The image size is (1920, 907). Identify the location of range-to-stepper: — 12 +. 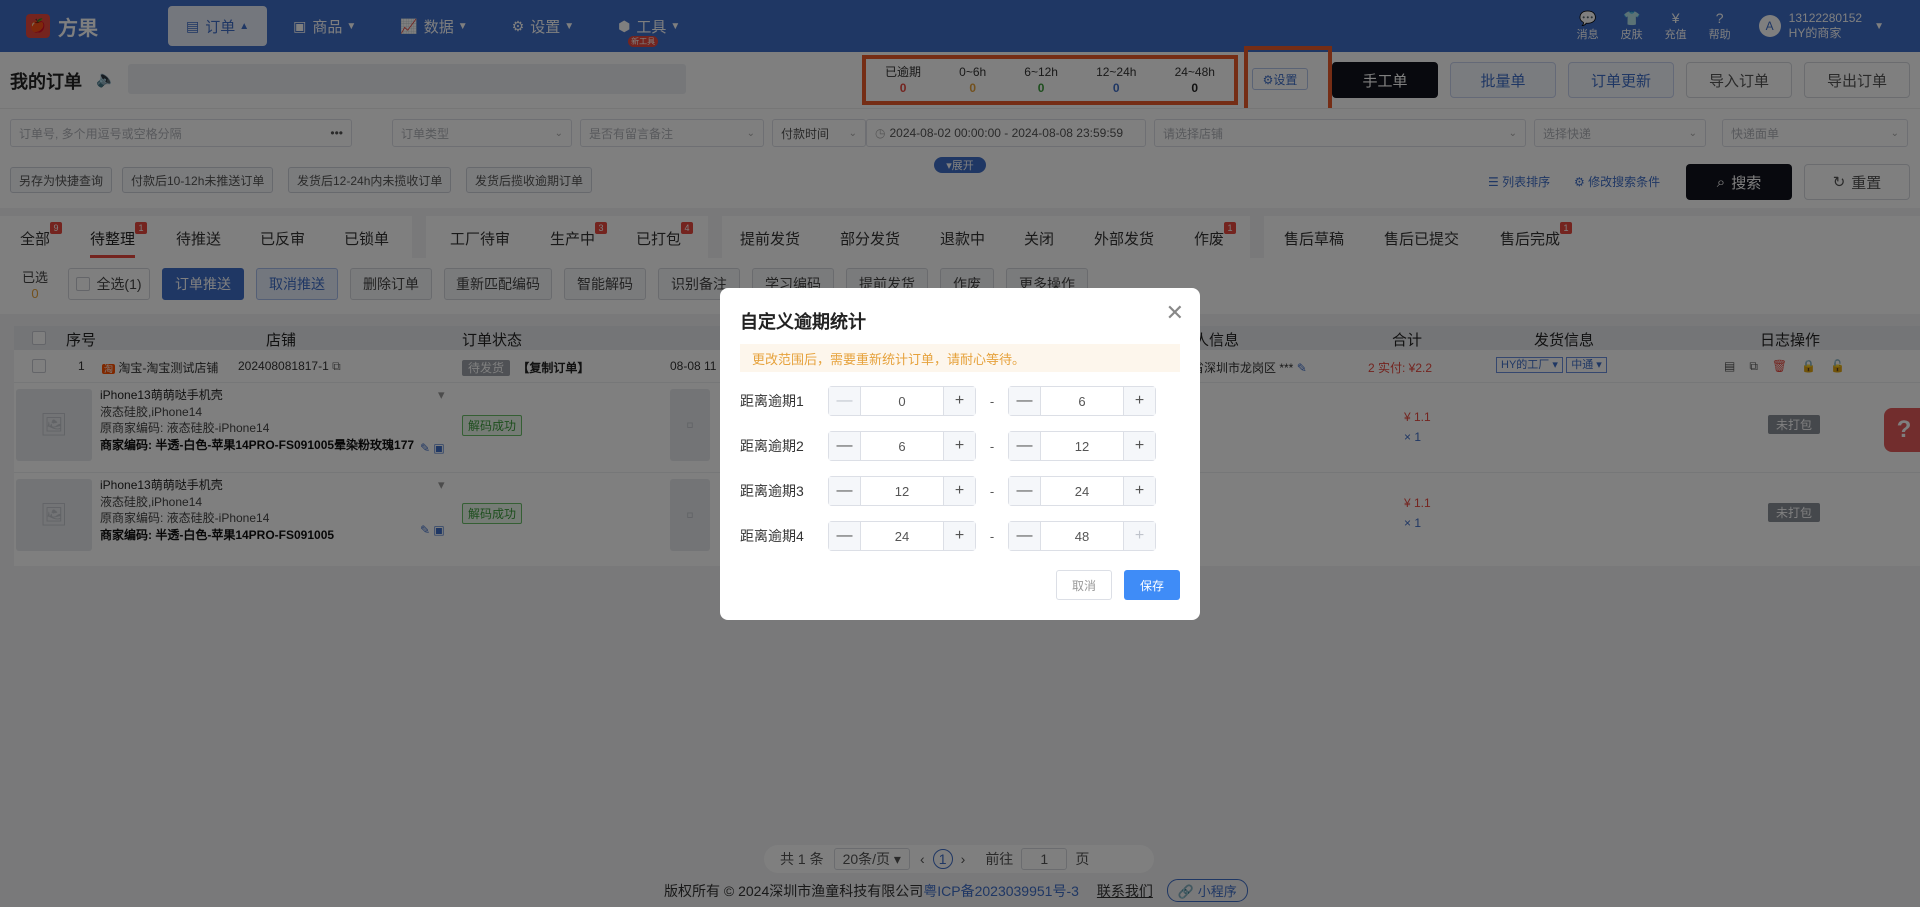
(1082, 446).